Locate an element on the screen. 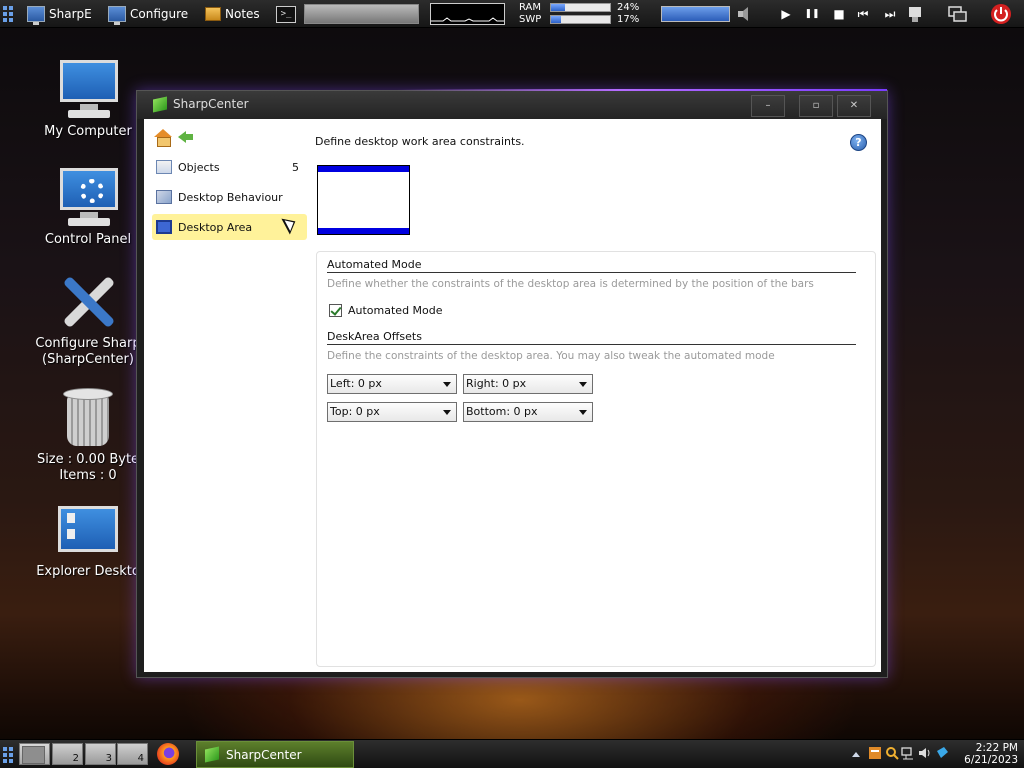  sharpcenter-task-icon is located at coordinates (212, 754).